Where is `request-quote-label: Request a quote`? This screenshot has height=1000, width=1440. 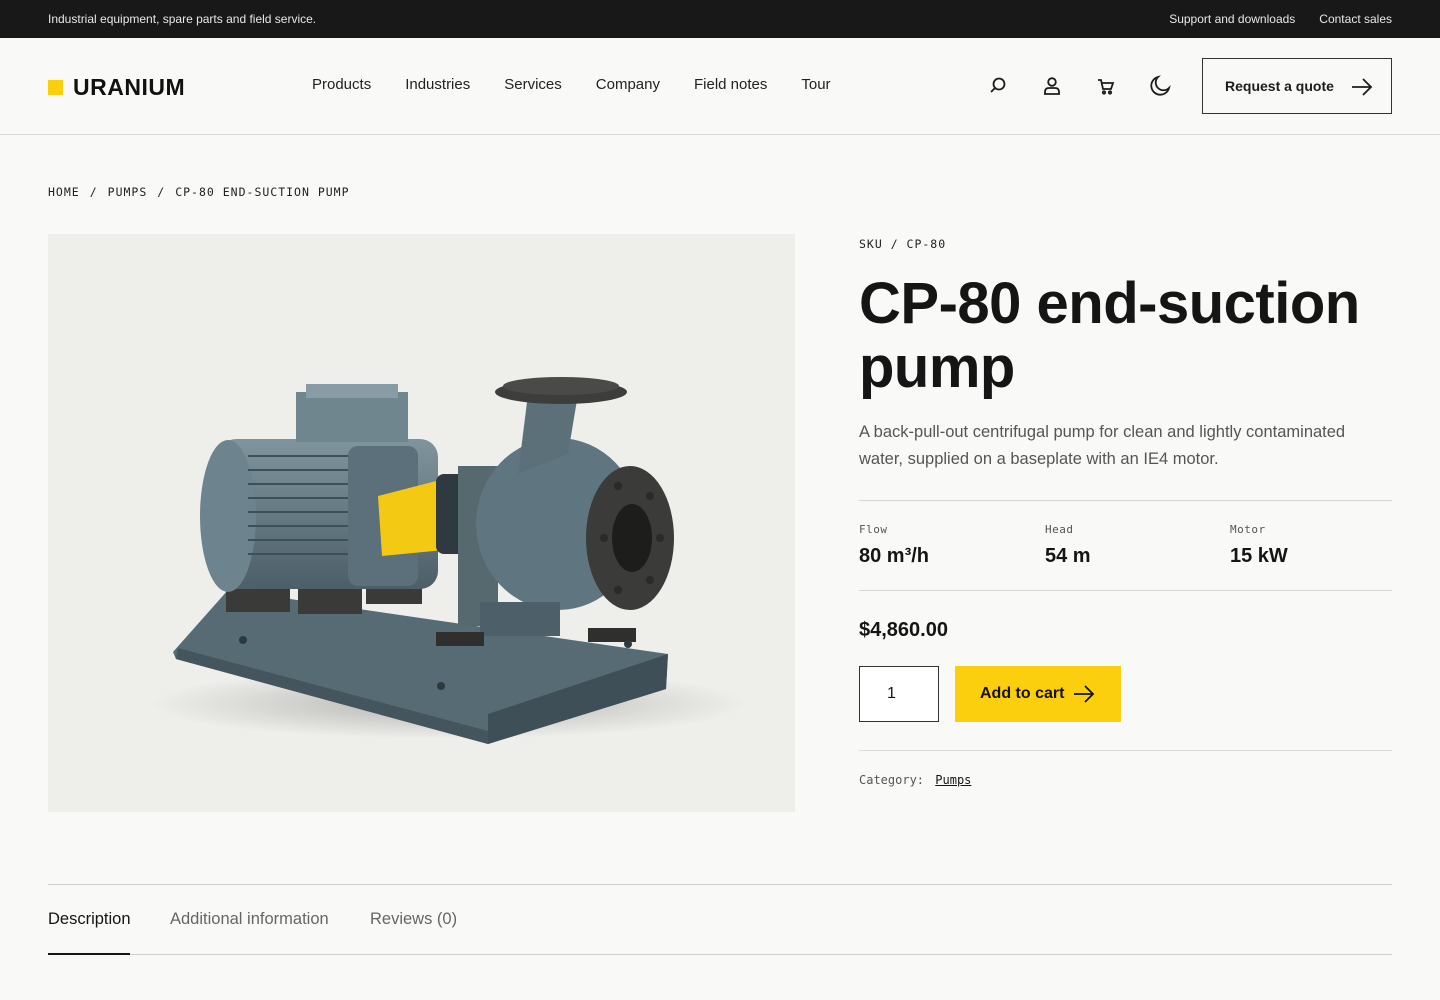 request-quote-label: Request a quote is located at coordinates (1279, 86).